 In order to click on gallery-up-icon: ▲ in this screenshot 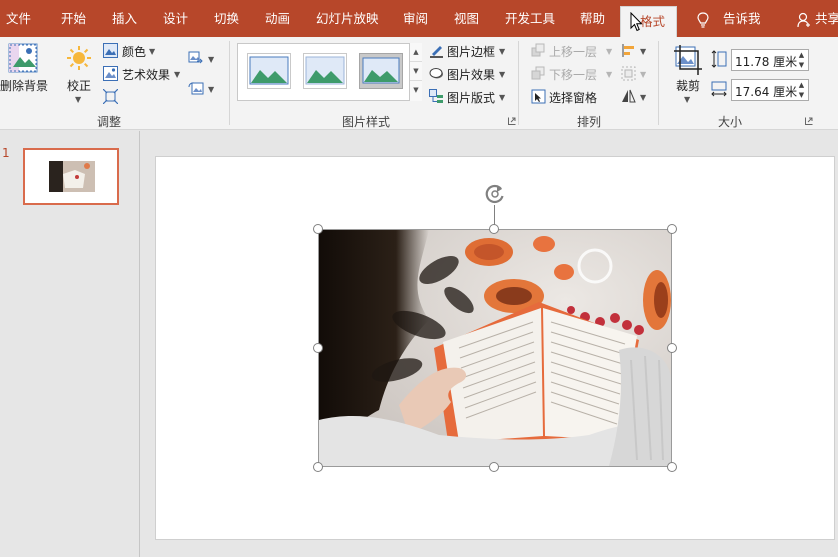, I will do `click(416, 52)`.